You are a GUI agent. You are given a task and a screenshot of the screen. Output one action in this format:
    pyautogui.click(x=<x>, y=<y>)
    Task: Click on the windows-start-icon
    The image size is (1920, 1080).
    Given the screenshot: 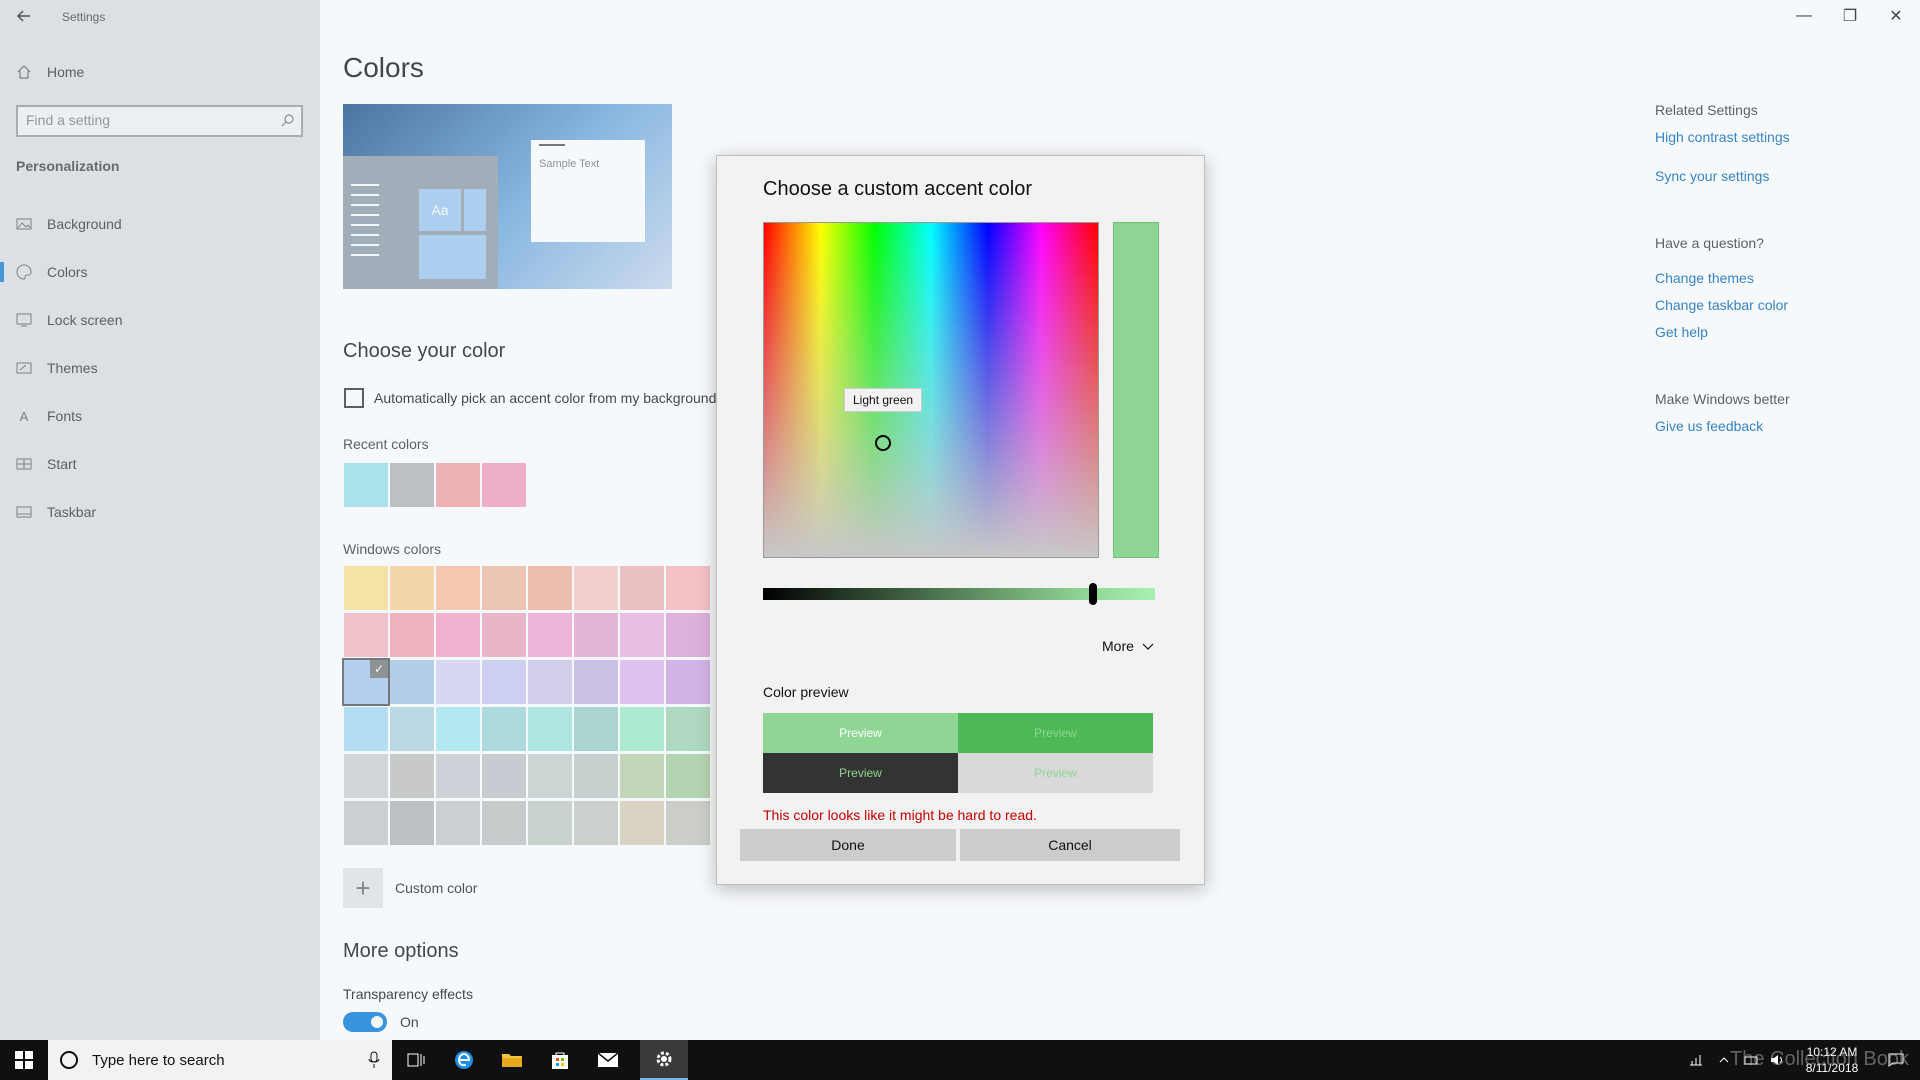 What is the action you would take?
    pyautogui.click(x=24, y=1060)
    